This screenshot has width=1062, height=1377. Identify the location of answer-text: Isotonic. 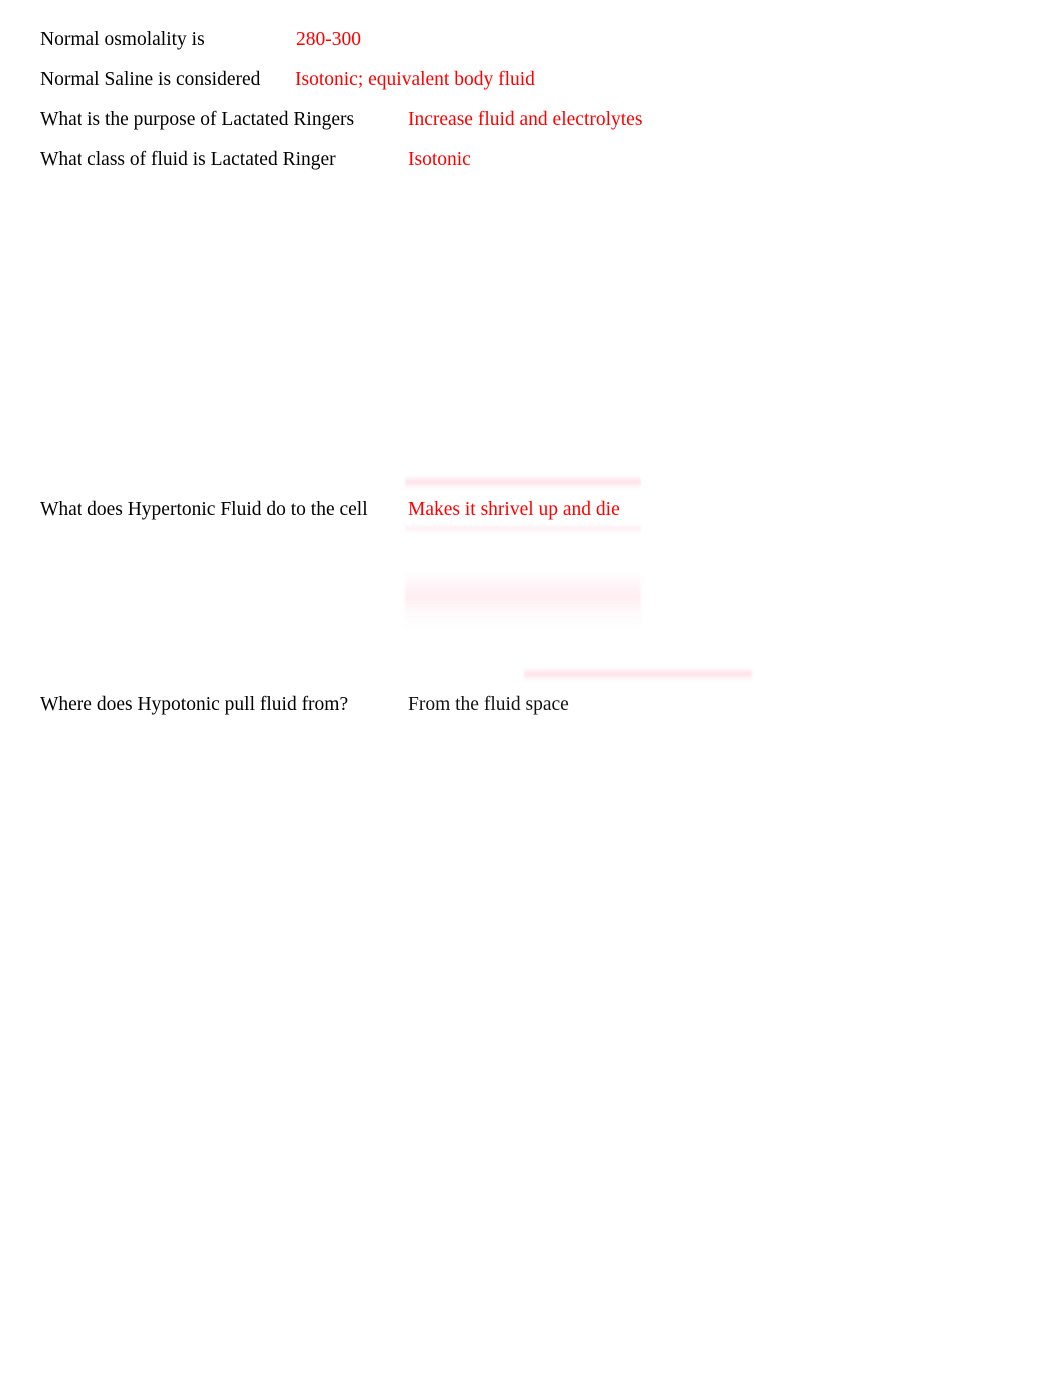
(439, 159).